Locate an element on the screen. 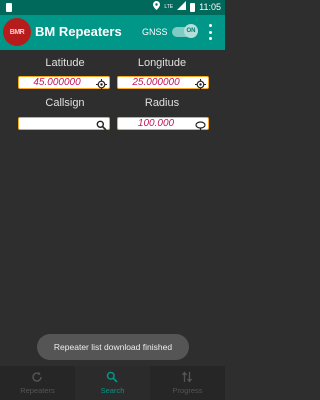  refresh-icon is located at coordinates (37, 377).